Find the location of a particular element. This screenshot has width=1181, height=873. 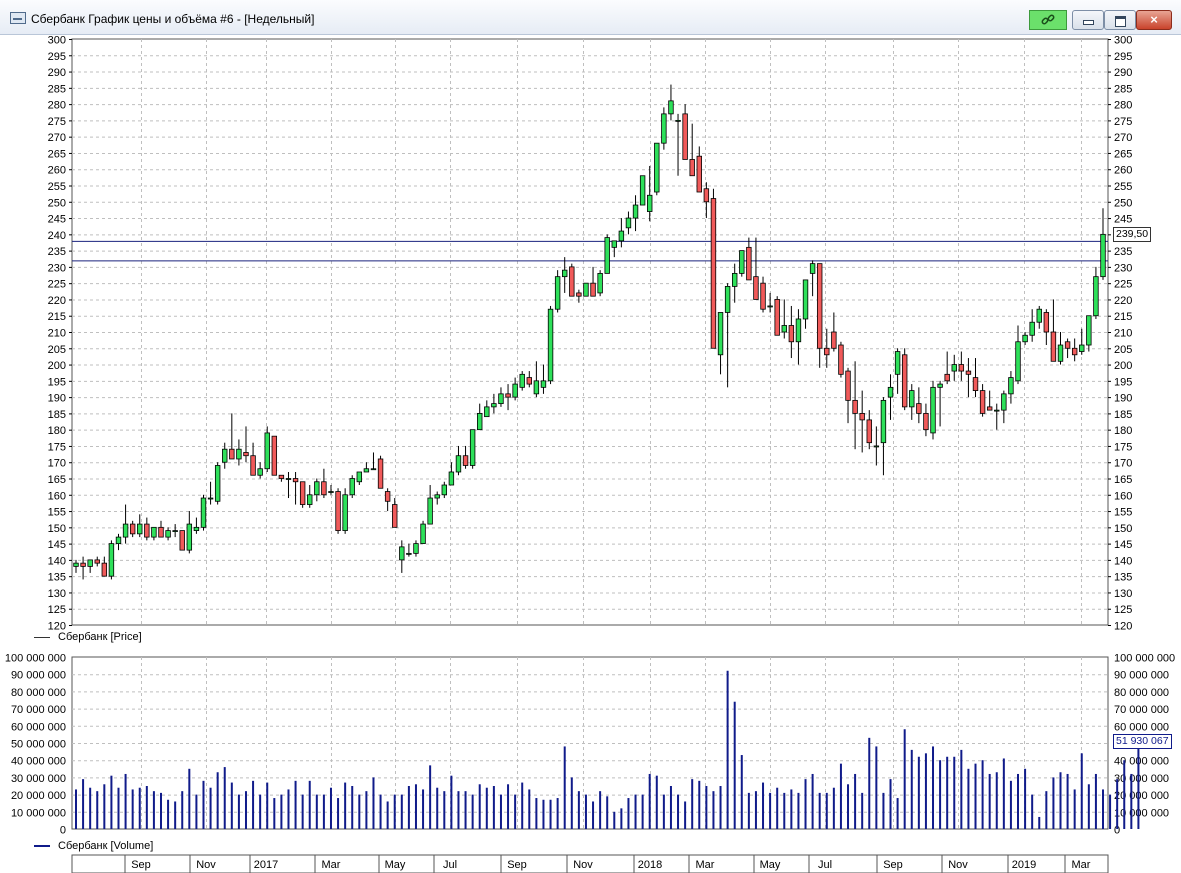

volume-tick-label-left: 40 000 000 is located at coordinates (38, 762).